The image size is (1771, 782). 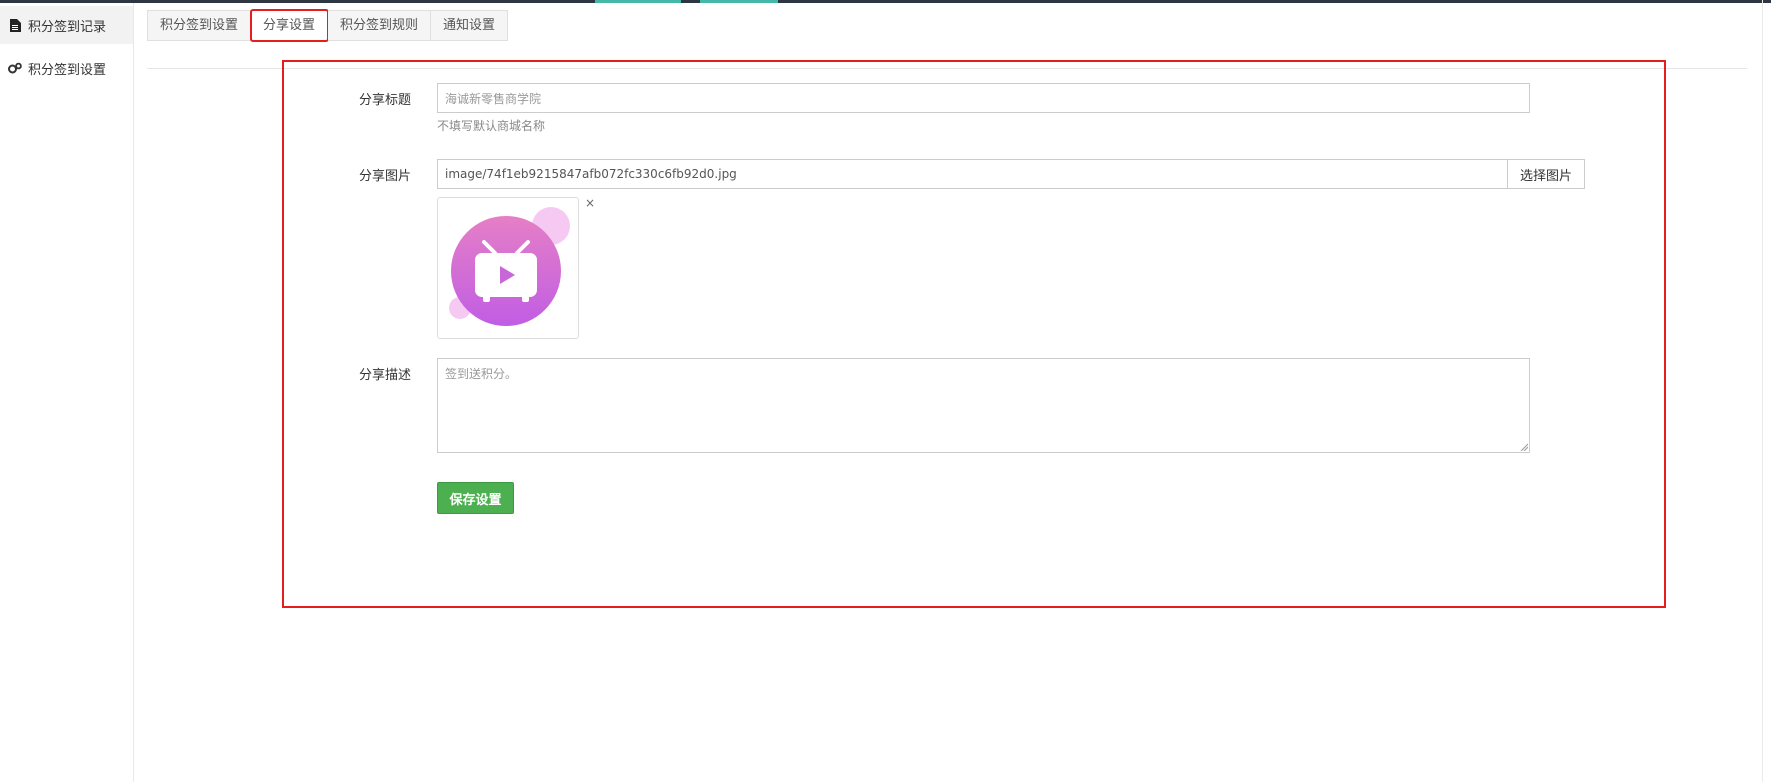 I want to click on sidebar: 积分签到记录 积分签到设置, so click(x=67, y=392).